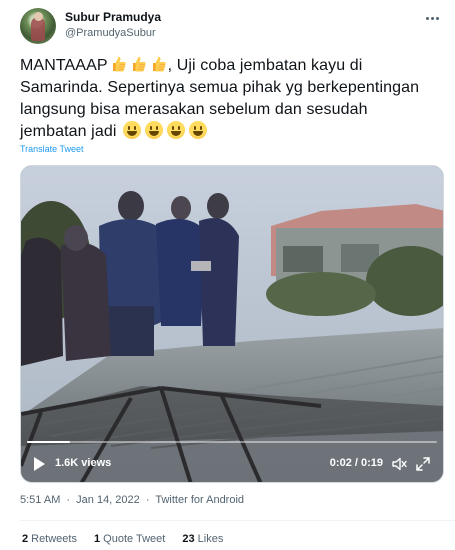 This screenshot has width=455, height=550. I want to click on likes-stat: 23 Likes, so click(202, 539).